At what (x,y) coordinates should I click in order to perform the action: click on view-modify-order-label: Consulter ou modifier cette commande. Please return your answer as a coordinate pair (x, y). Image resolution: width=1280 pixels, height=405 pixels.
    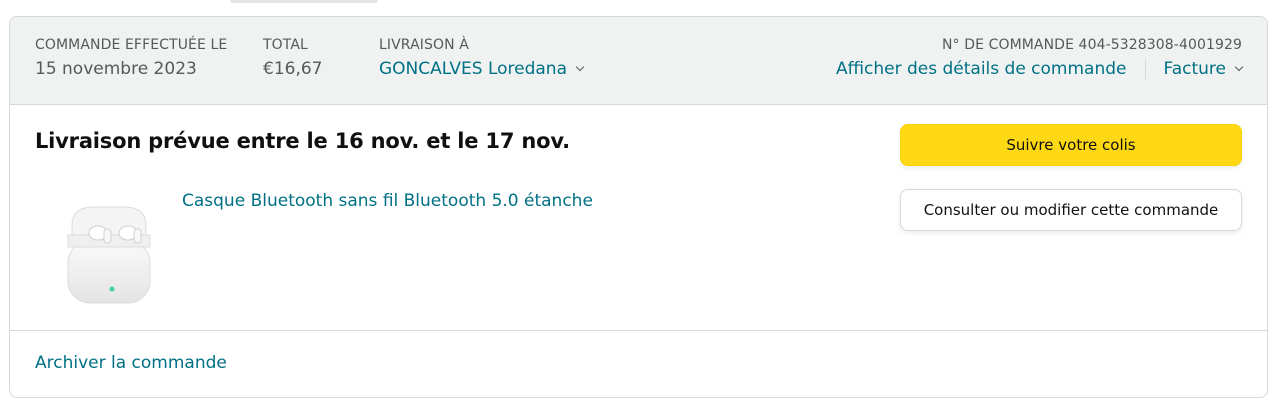
    Looking at the image, I should click on (1071, 210).